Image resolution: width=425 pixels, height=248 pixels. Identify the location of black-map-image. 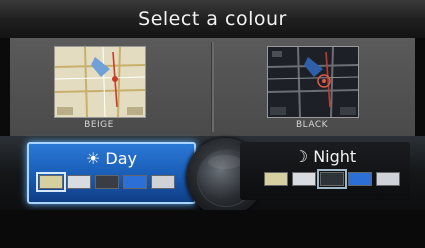
(313, 82).